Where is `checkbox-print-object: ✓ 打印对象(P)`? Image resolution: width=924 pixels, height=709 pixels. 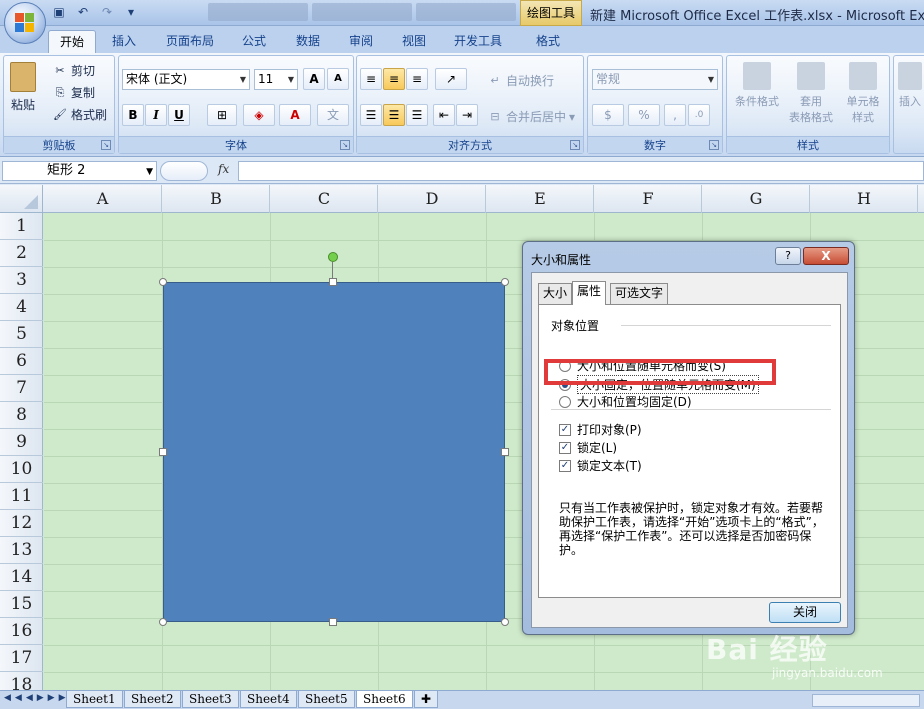
checkbox-print-object: ✓ 打印对象(P) is located at coordinates (600, 429).